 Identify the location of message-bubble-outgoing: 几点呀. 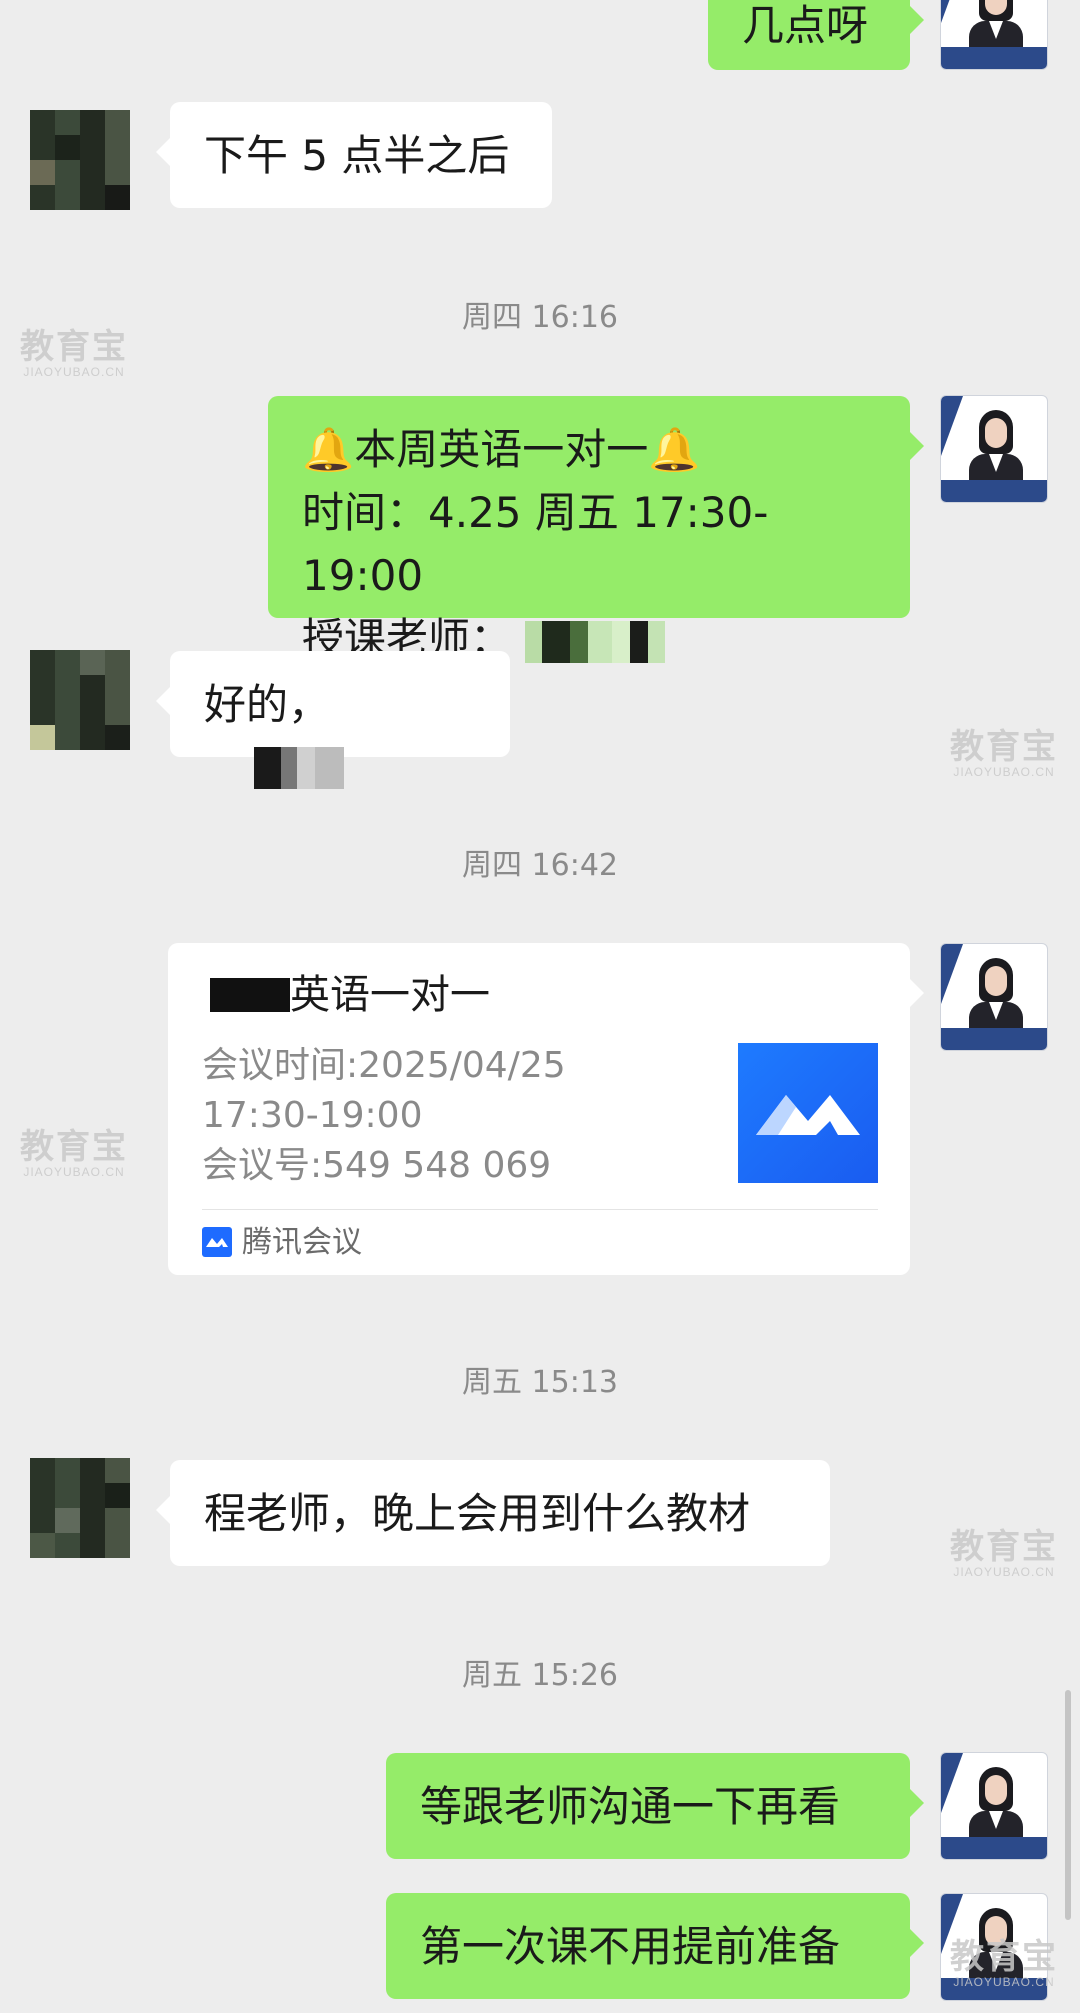
(816, 35).